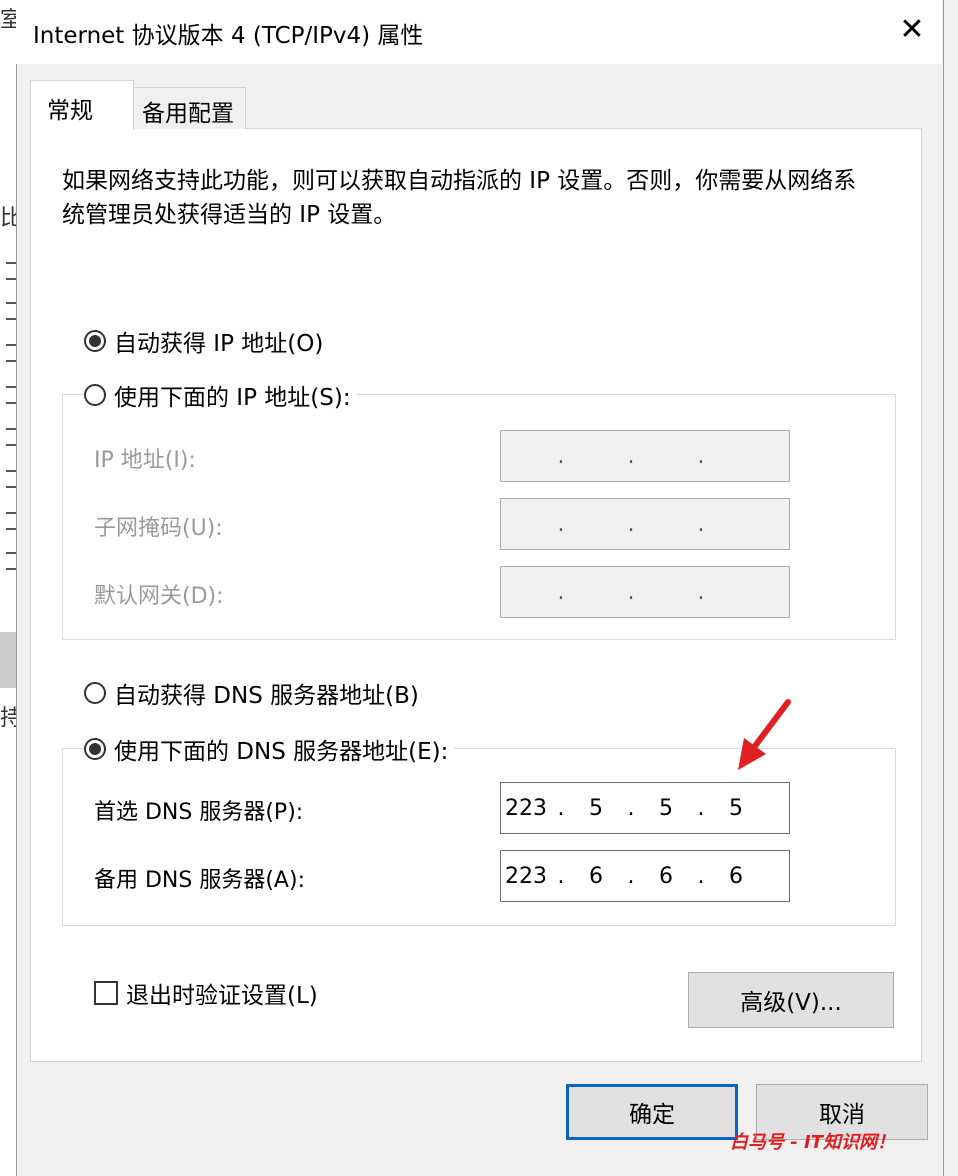  I want to click on manual-dns-label: 使用下面的 DNS 服务器地址(E):, so click(281, 752).